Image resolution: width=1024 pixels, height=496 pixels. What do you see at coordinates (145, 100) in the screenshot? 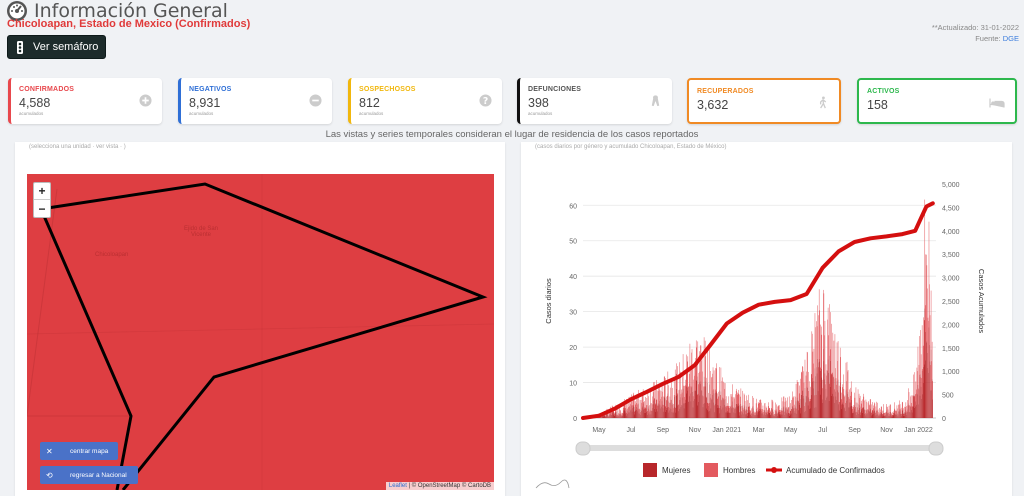
I see `plus-circle-icon` at bounding box center [145, 100].